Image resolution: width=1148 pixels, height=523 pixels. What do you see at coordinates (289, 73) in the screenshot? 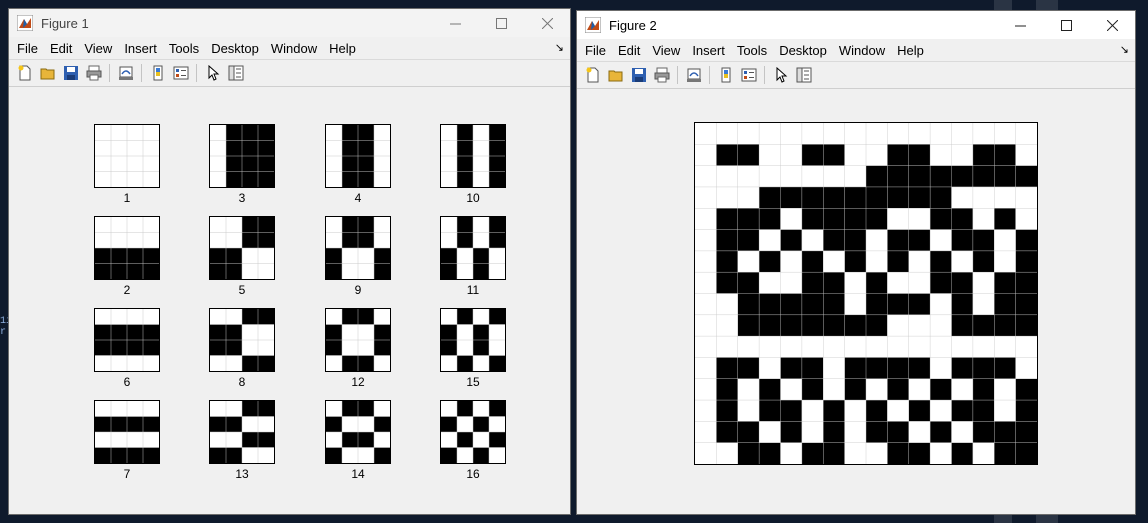
I see `figure-toolbar` at bounding box center [289, 73].